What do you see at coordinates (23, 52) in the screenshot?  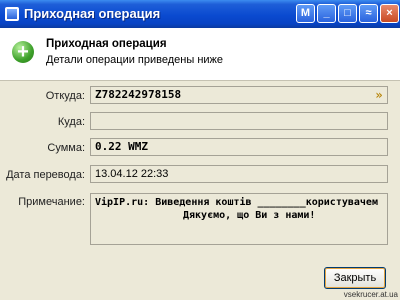 I see `plus-icon: +` at bounding box center [23, 52].